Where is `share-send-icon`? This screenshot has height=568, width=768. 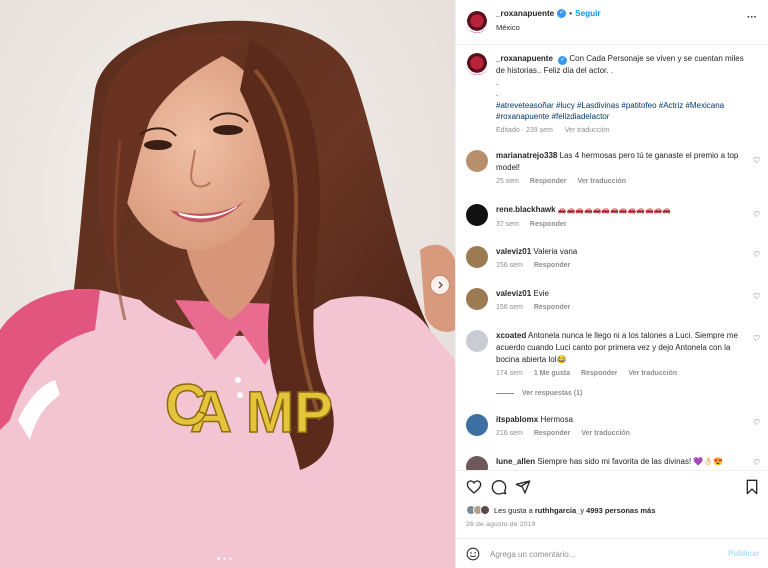 share-send-icon is located at coordinates (523, 487).